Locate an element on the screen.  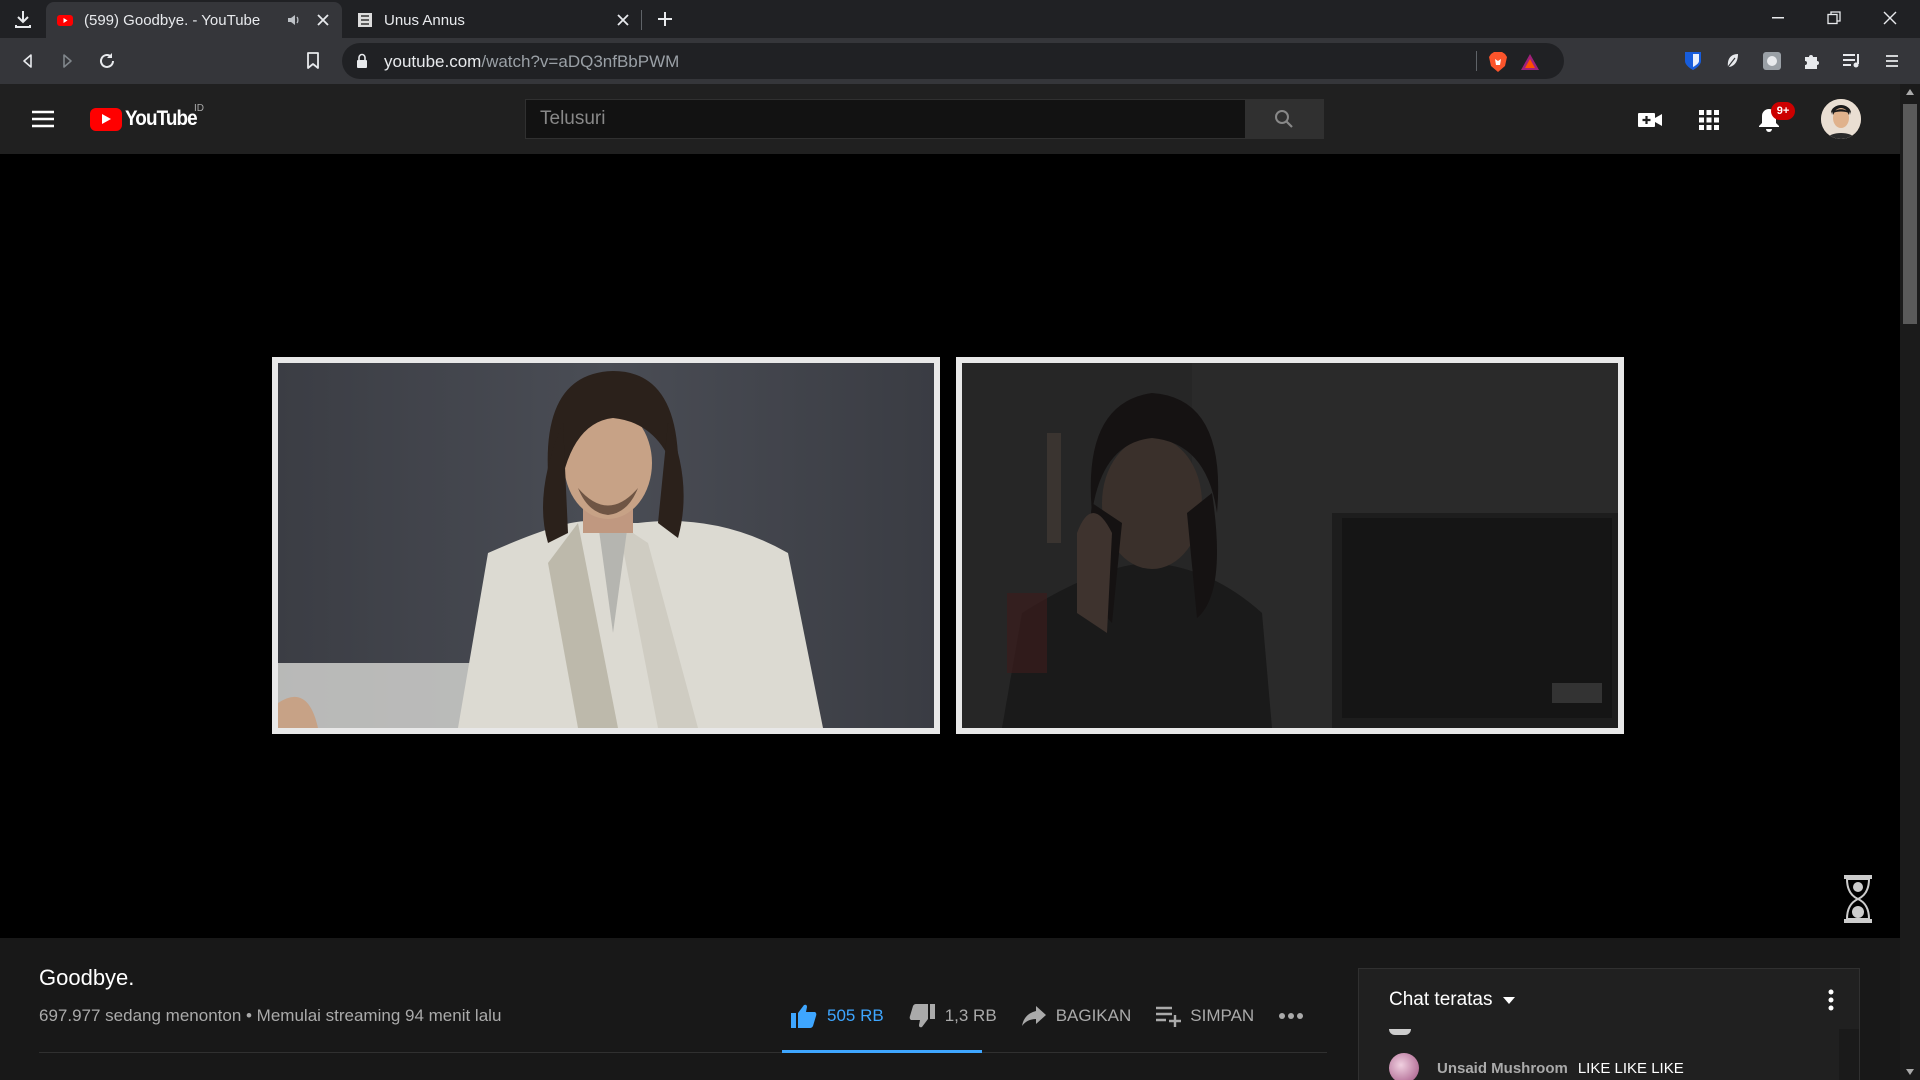
share-arrow-icon is located at coordinates (1033, 1016).